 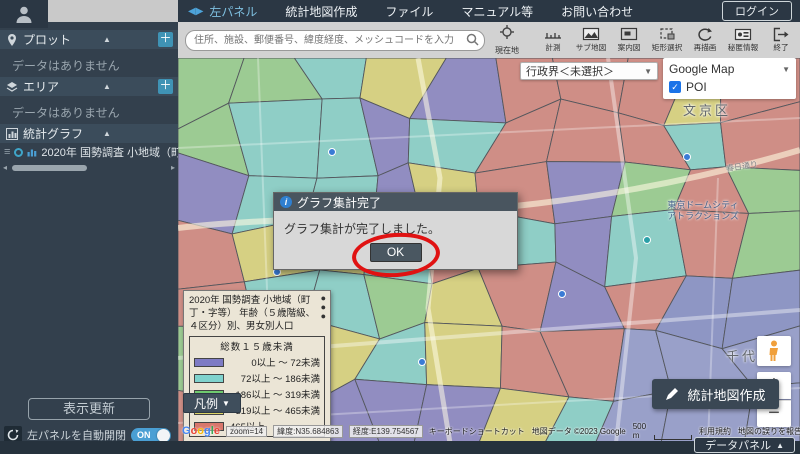 I want to click on tool-button-group: 計測 サブ地図 案内図 矩形選択 再描画 秘匿情報 終了, so click(x=667, y=40).